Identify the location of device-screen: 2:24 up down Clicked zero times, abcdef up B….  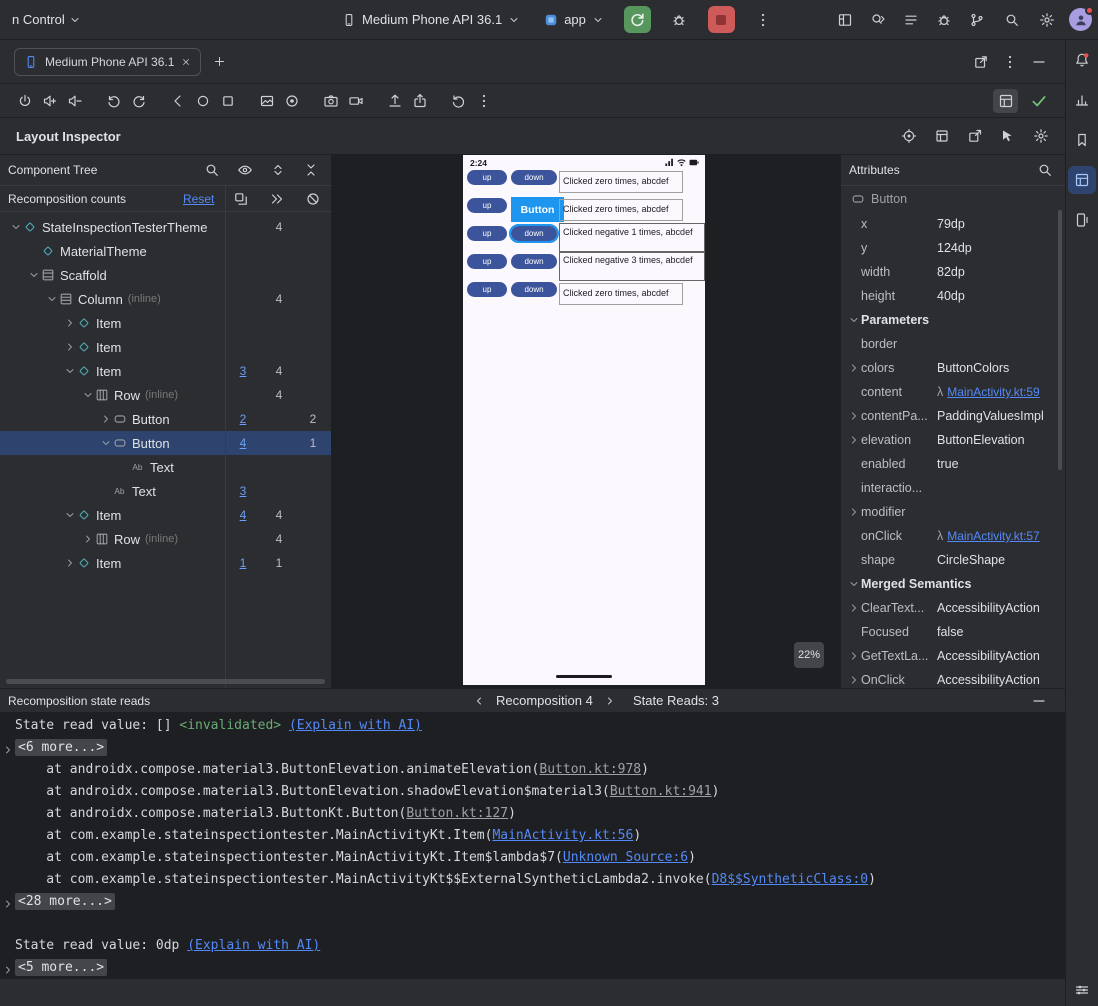
(584, 420).